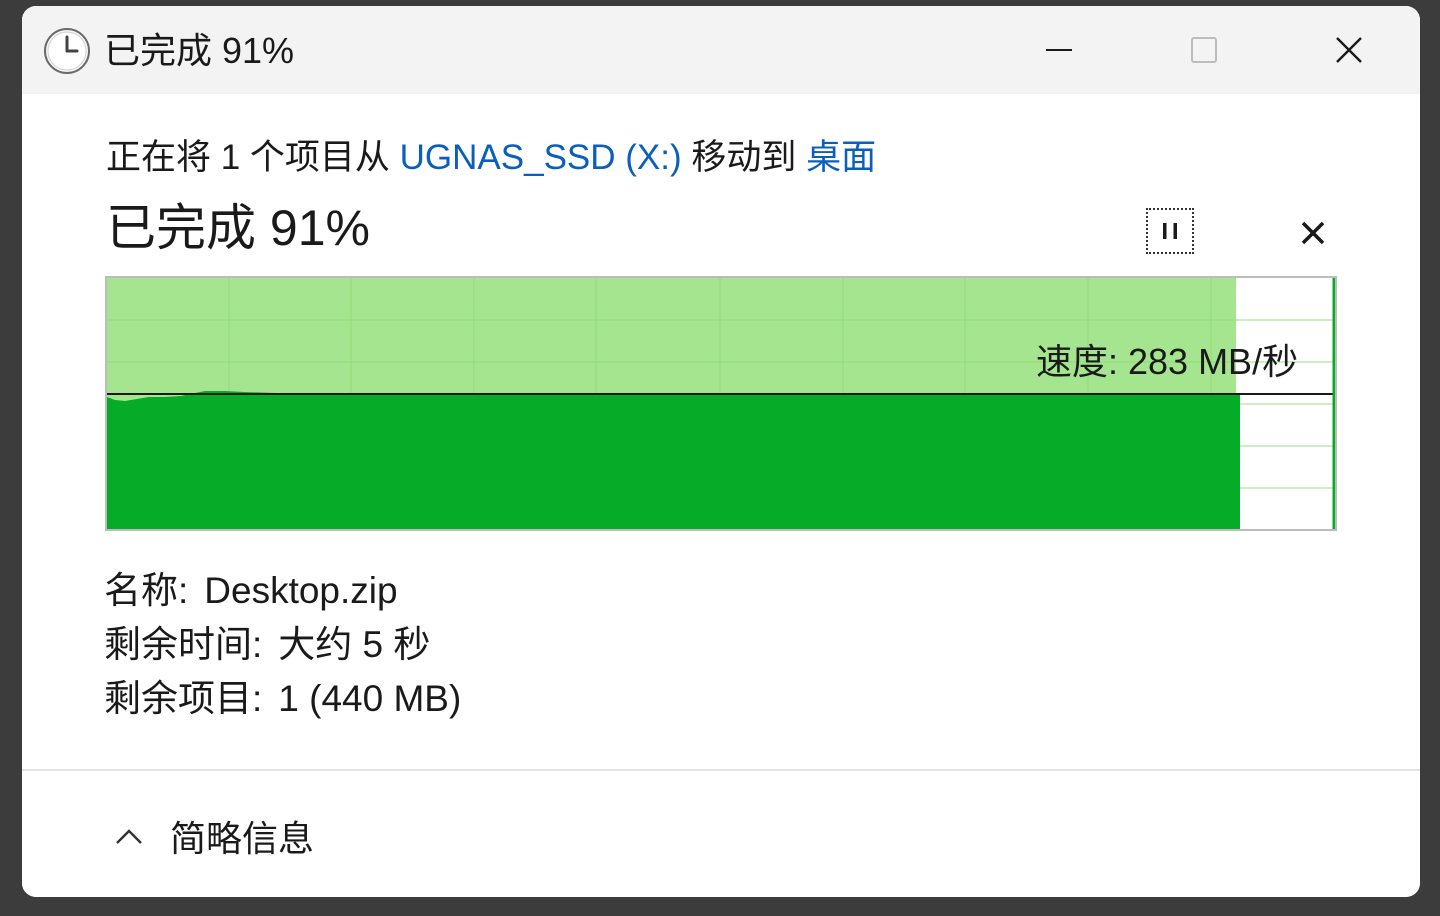 This screenshot has height=916, width=1440. I want to click on fewer-details-label: 简略信息, so click(242, 838).